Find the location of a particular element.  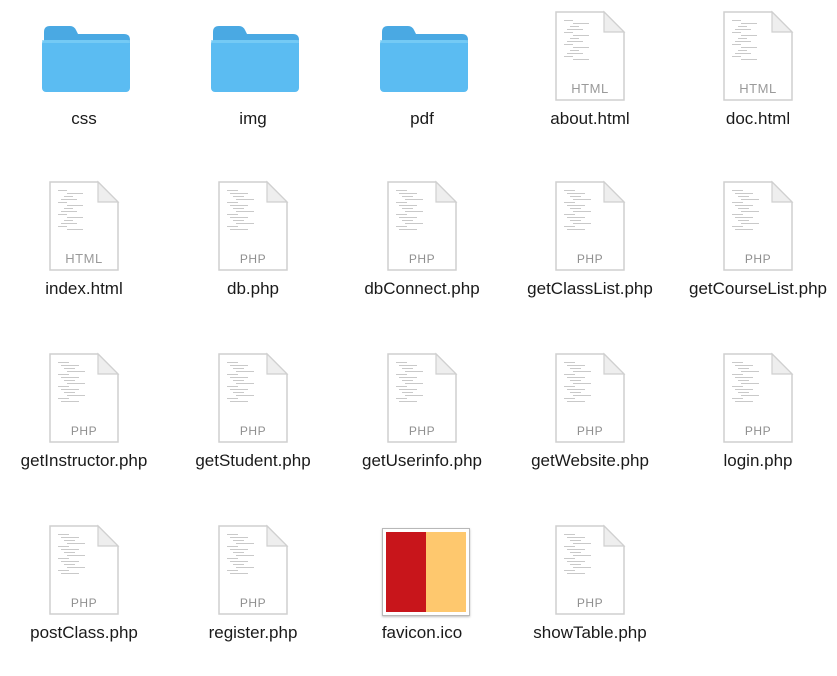

file-item: HTML index.html is located at coordinates (84, 251).